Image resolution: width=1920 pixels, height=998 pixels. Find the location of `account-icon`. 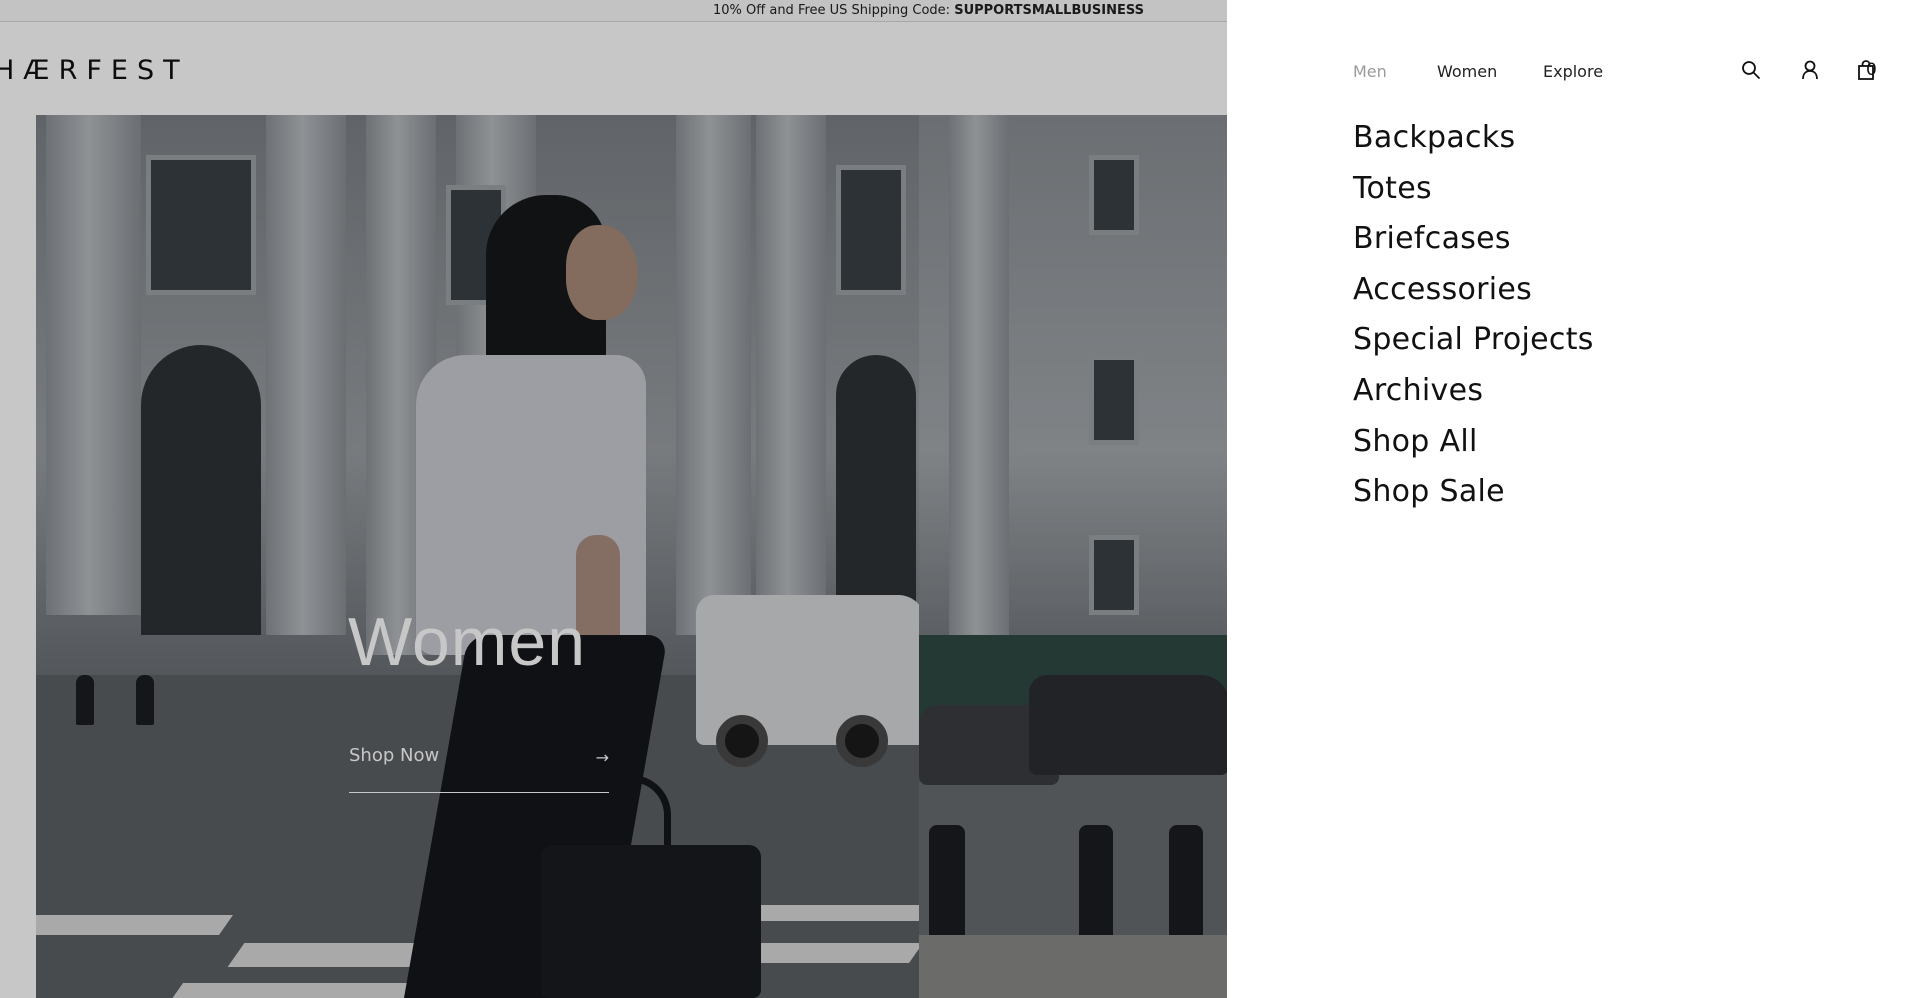

account-icon is located at coordinates (1810, 70).